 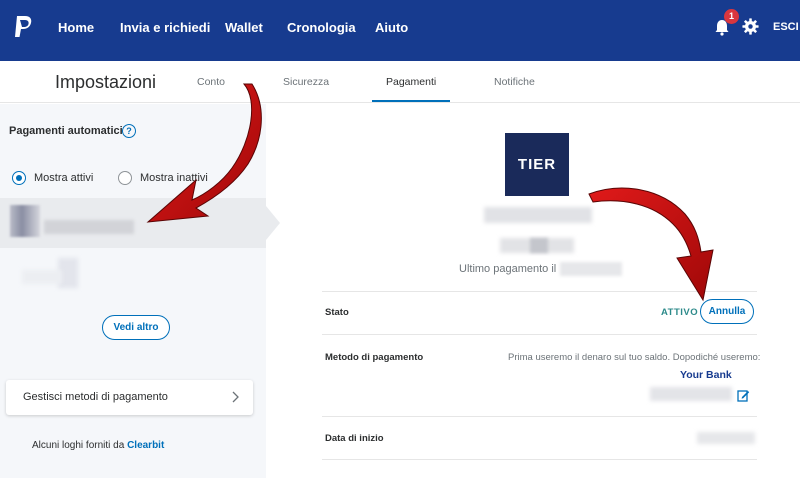 I want to click on bank-name: Your Bank, so click(x=706, y=375).